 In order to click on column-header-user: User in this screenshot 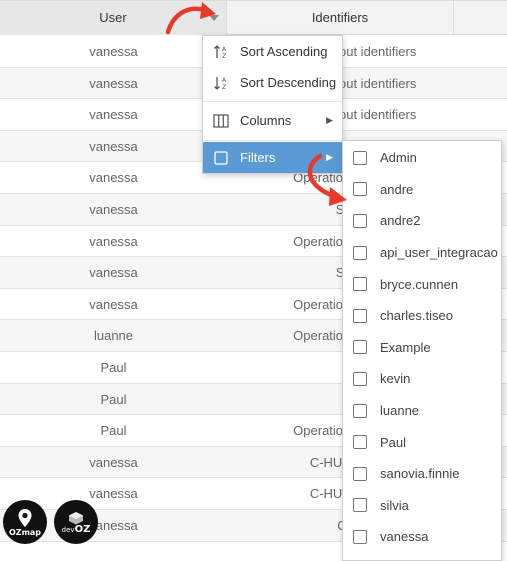, I will do `click(113, 18)`.